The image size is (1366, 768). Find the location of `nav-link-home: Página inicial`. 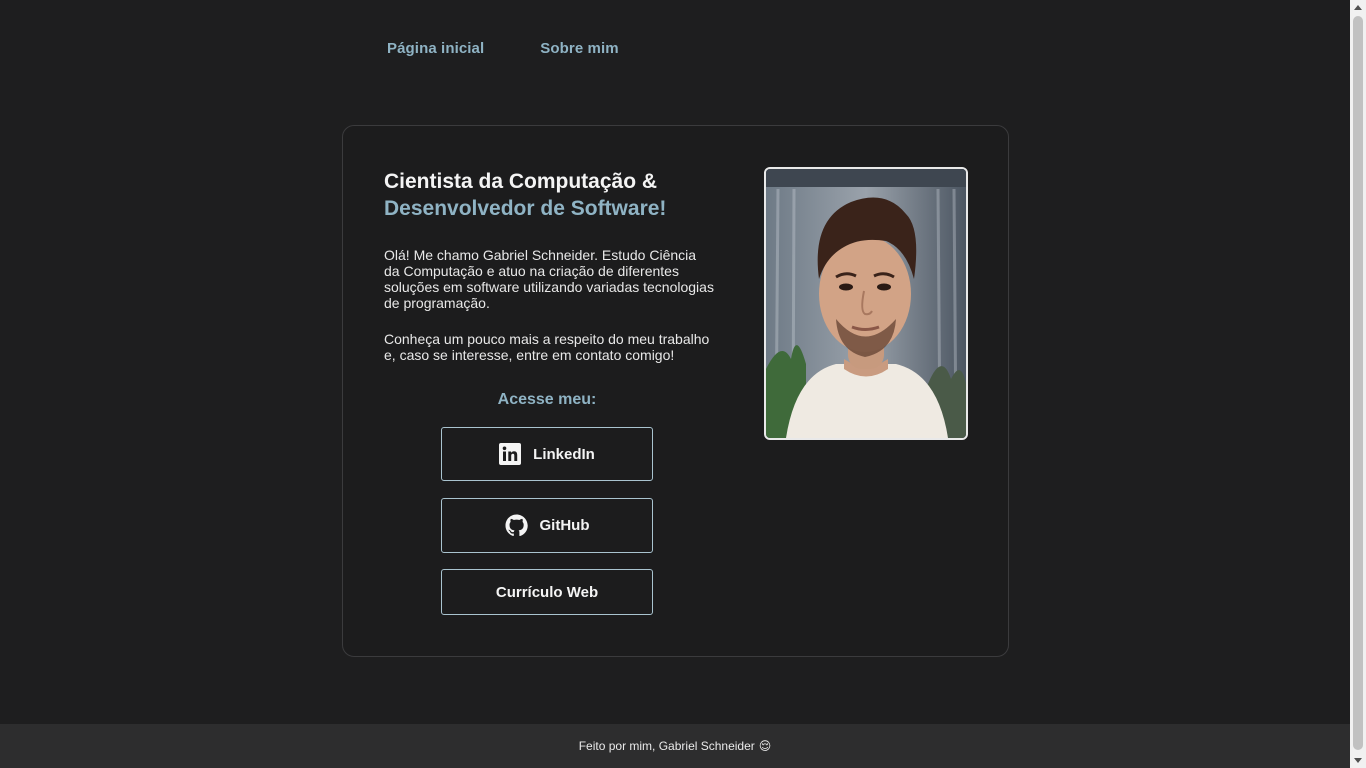

nav-link-home: Página inicial is located at coordinates (435, 48).